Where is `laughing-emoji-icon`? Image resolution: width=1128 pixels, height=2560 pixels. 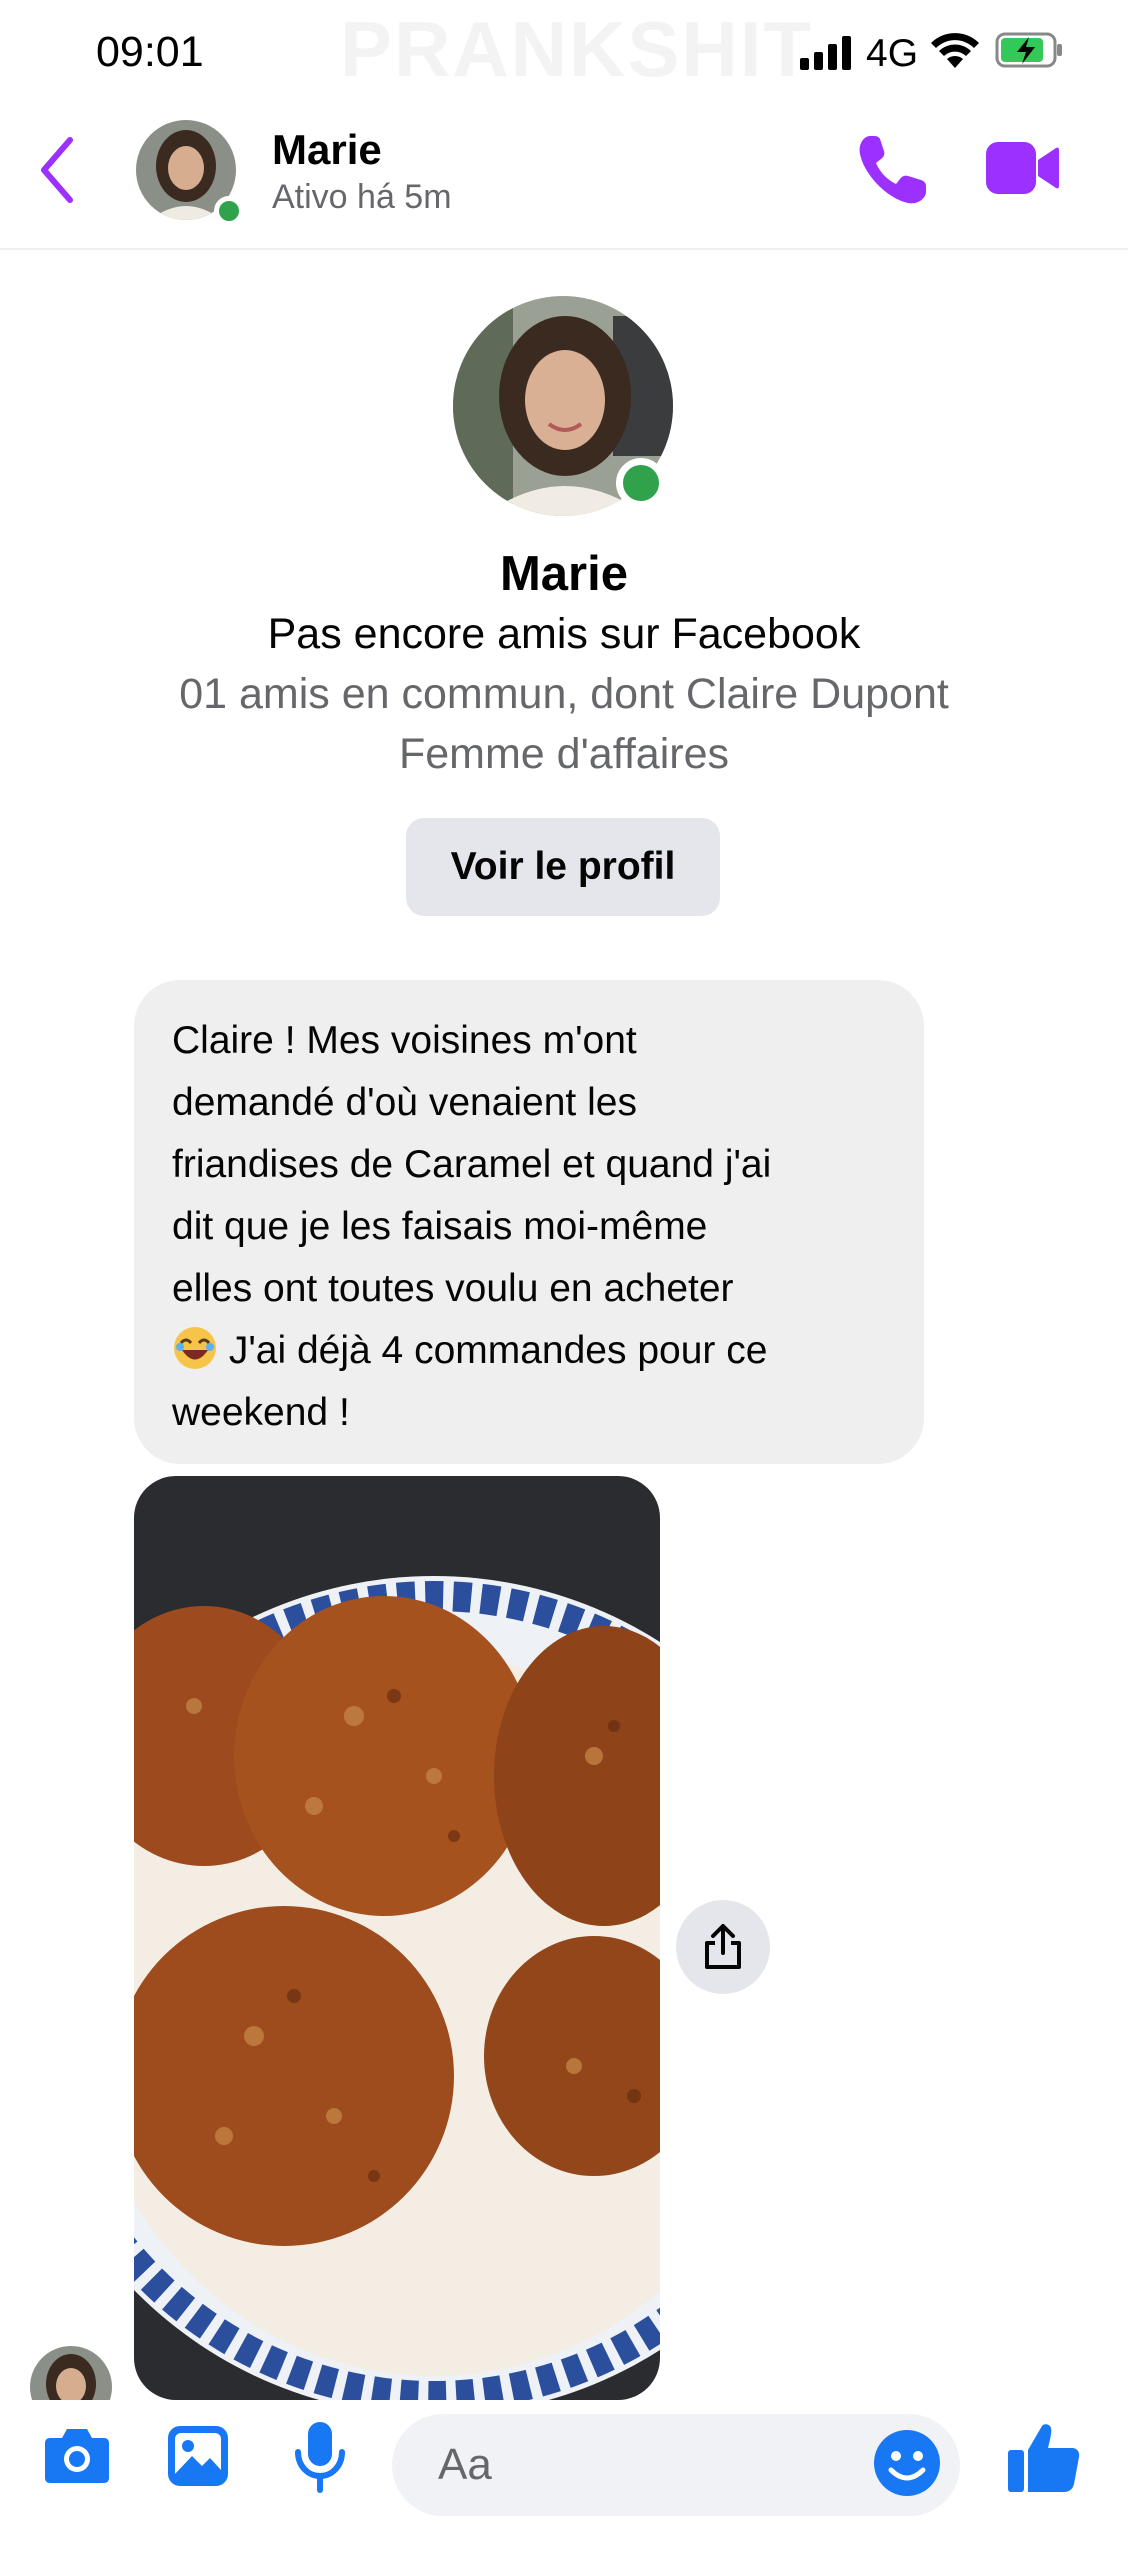
laughing-emoji-icon is located at coordinates (195, 1348).